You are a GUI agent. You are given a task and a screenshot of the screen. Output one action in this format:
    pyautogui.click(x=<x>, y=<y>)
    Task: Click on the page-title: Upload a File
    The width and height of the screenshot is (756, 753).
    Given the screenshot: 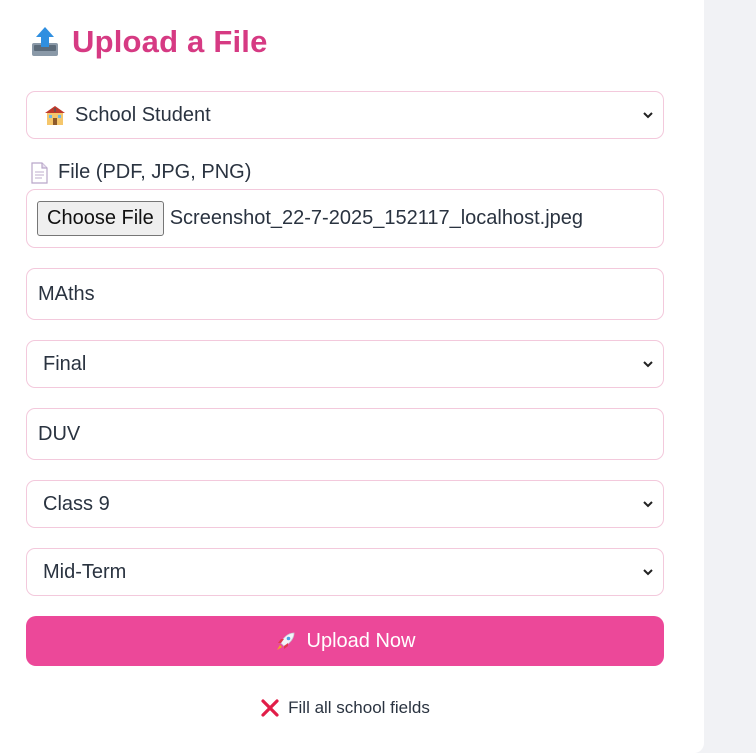 What is the action you would take?
    pyautogui.click(x=149, y=42)
    